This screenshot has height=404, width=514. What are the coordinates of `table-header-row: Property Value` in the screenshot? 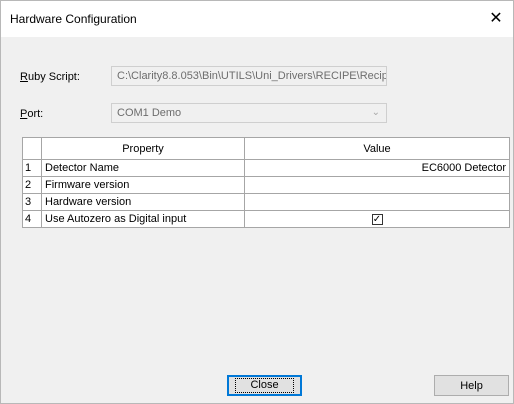 It's located at (266, 148).